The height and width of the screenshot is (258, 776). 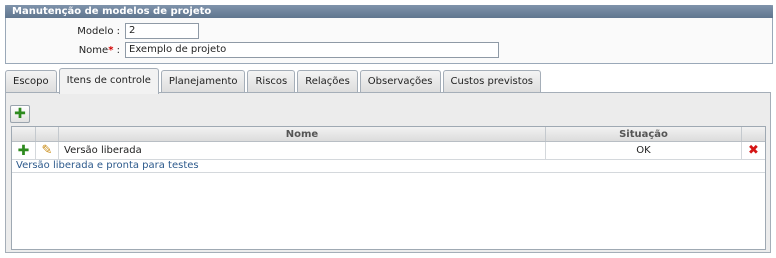 What do you see at coordinates (388, 166) in the screenshot?
I see `row-detail-description: Versão liberada e pronta para testes` at bounding box center [388, 166].